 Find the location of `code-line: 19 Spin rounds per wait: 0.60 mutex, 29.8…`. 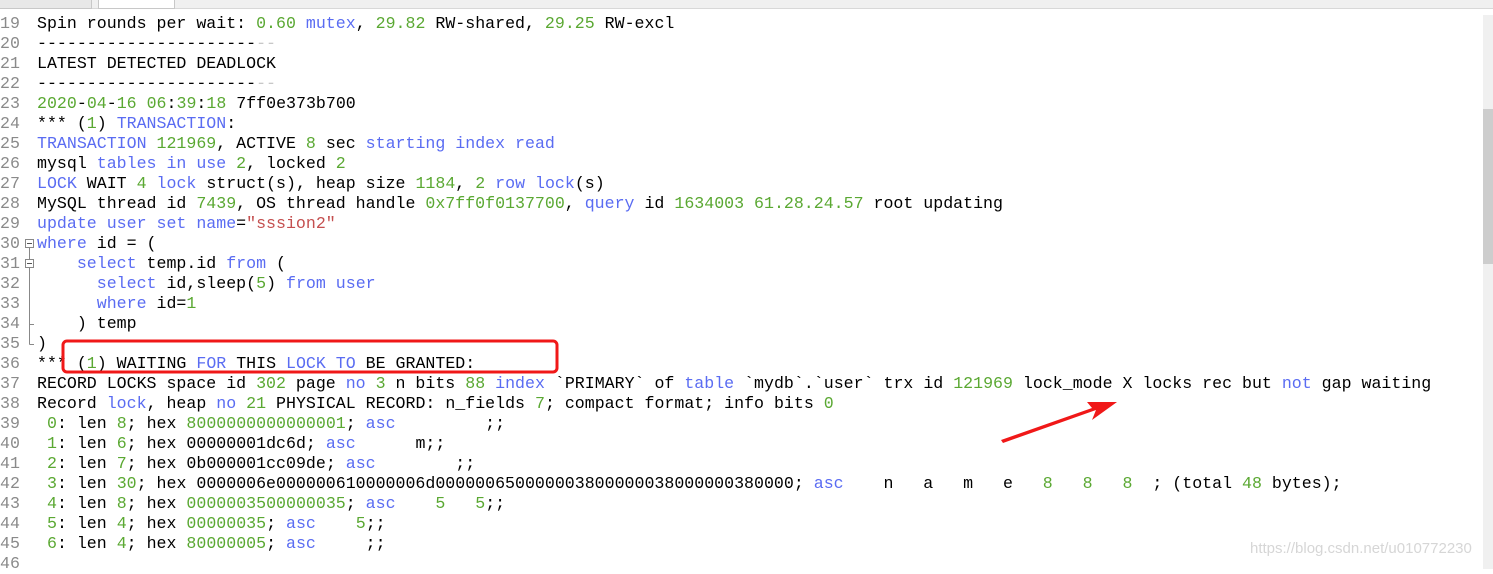

code-line: 19 Spin rounds per wait: 0.60 mutex, 29.8… is located at coordinates (740, 24).